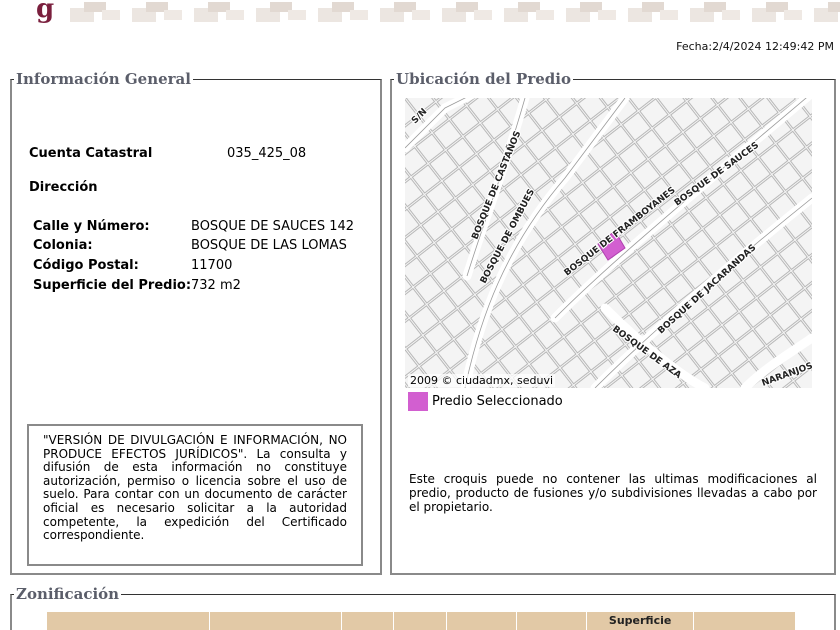  Describe the element at coordinates (755, 46) in the screenshot. I see `date-stamp: Fecha:2/4/2024 12:49:42 PM` at that location.